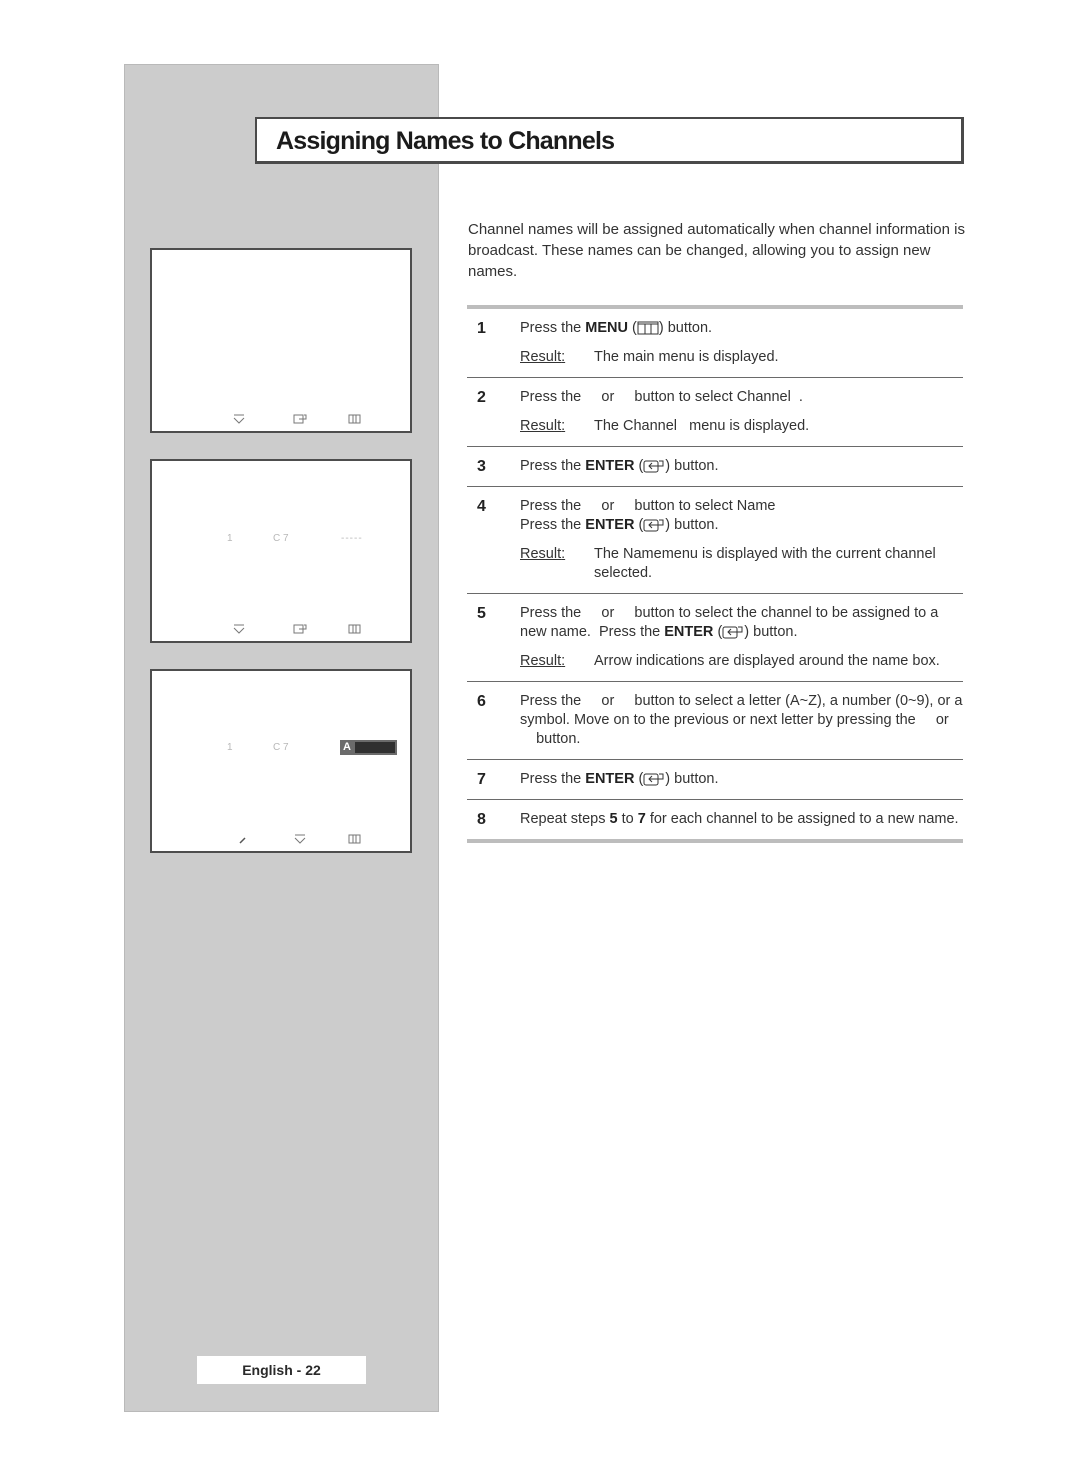 Image resolution: width=1080 pixels, height=1473 pixels. Describe the element at coordinates (702, 426) in the screenshot. I see `result-text: The Channel menu is displayed.` at that location.